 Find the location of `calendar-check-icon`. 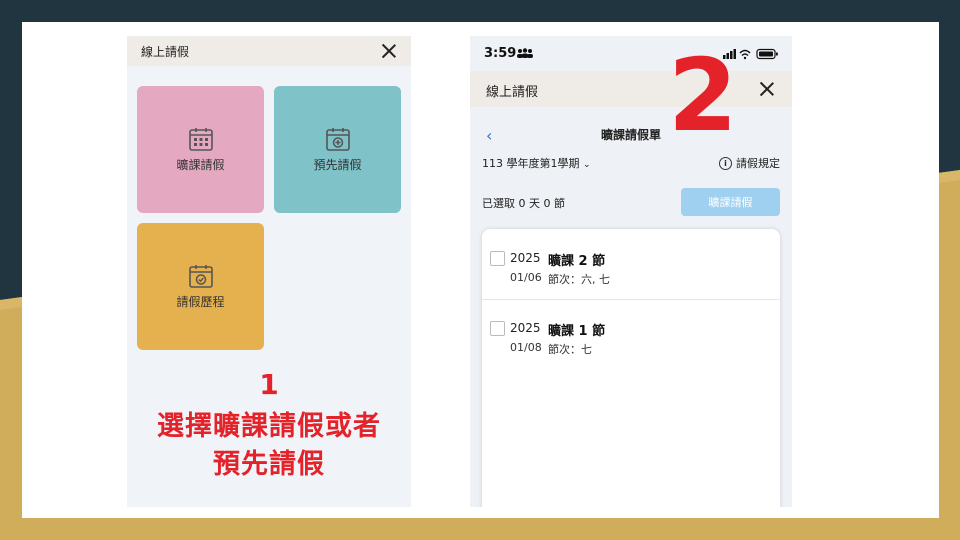

calendar-check-icon is located at coordinates (200, 276).